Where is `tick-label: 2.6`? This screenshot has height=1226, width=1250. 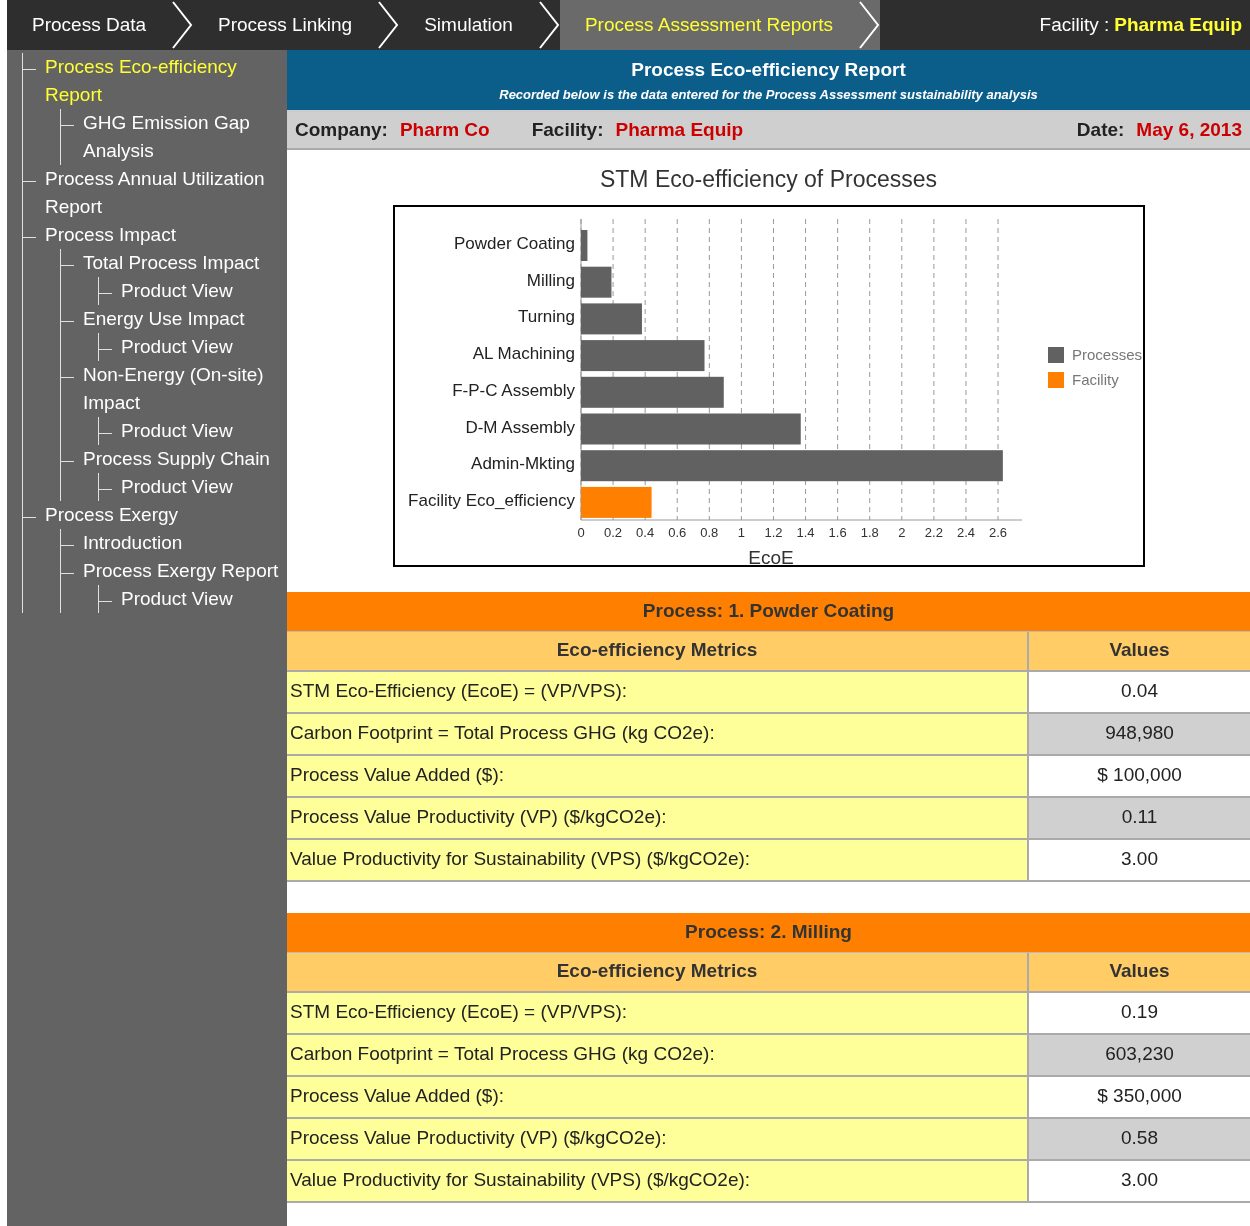 tick-label: 2.6 is located at coordinates (997, 532).